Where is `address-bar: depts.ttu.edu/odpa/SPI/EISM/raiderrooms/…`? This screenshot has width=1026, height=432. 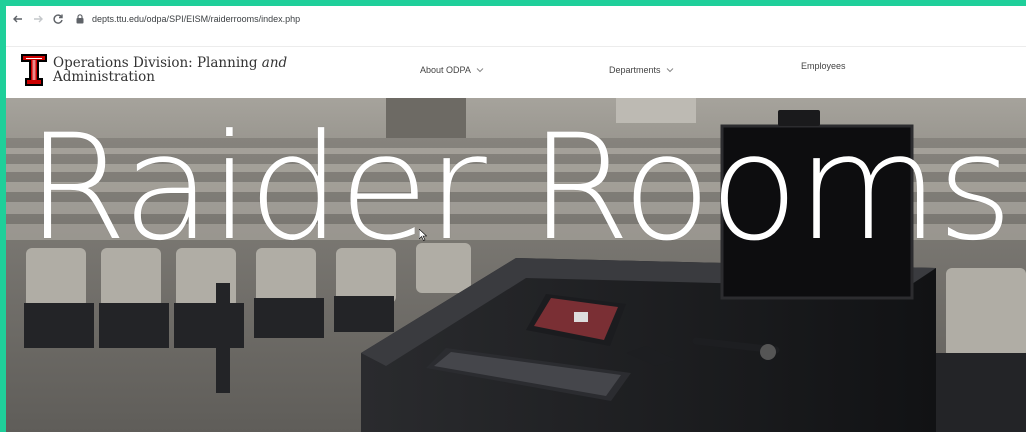 address-bar: depts.ttu.edu/odpa/SPI/EISM/raiderrooms/… is located at coordinates (516, 19).